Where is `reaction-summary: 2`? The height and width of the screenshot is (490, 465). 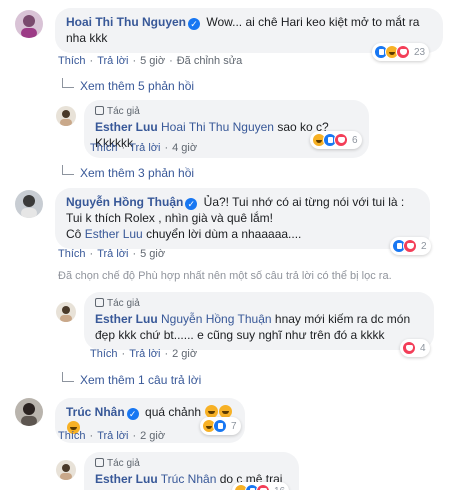 reaction-summary: 2 is located at coordinates (410, 246).